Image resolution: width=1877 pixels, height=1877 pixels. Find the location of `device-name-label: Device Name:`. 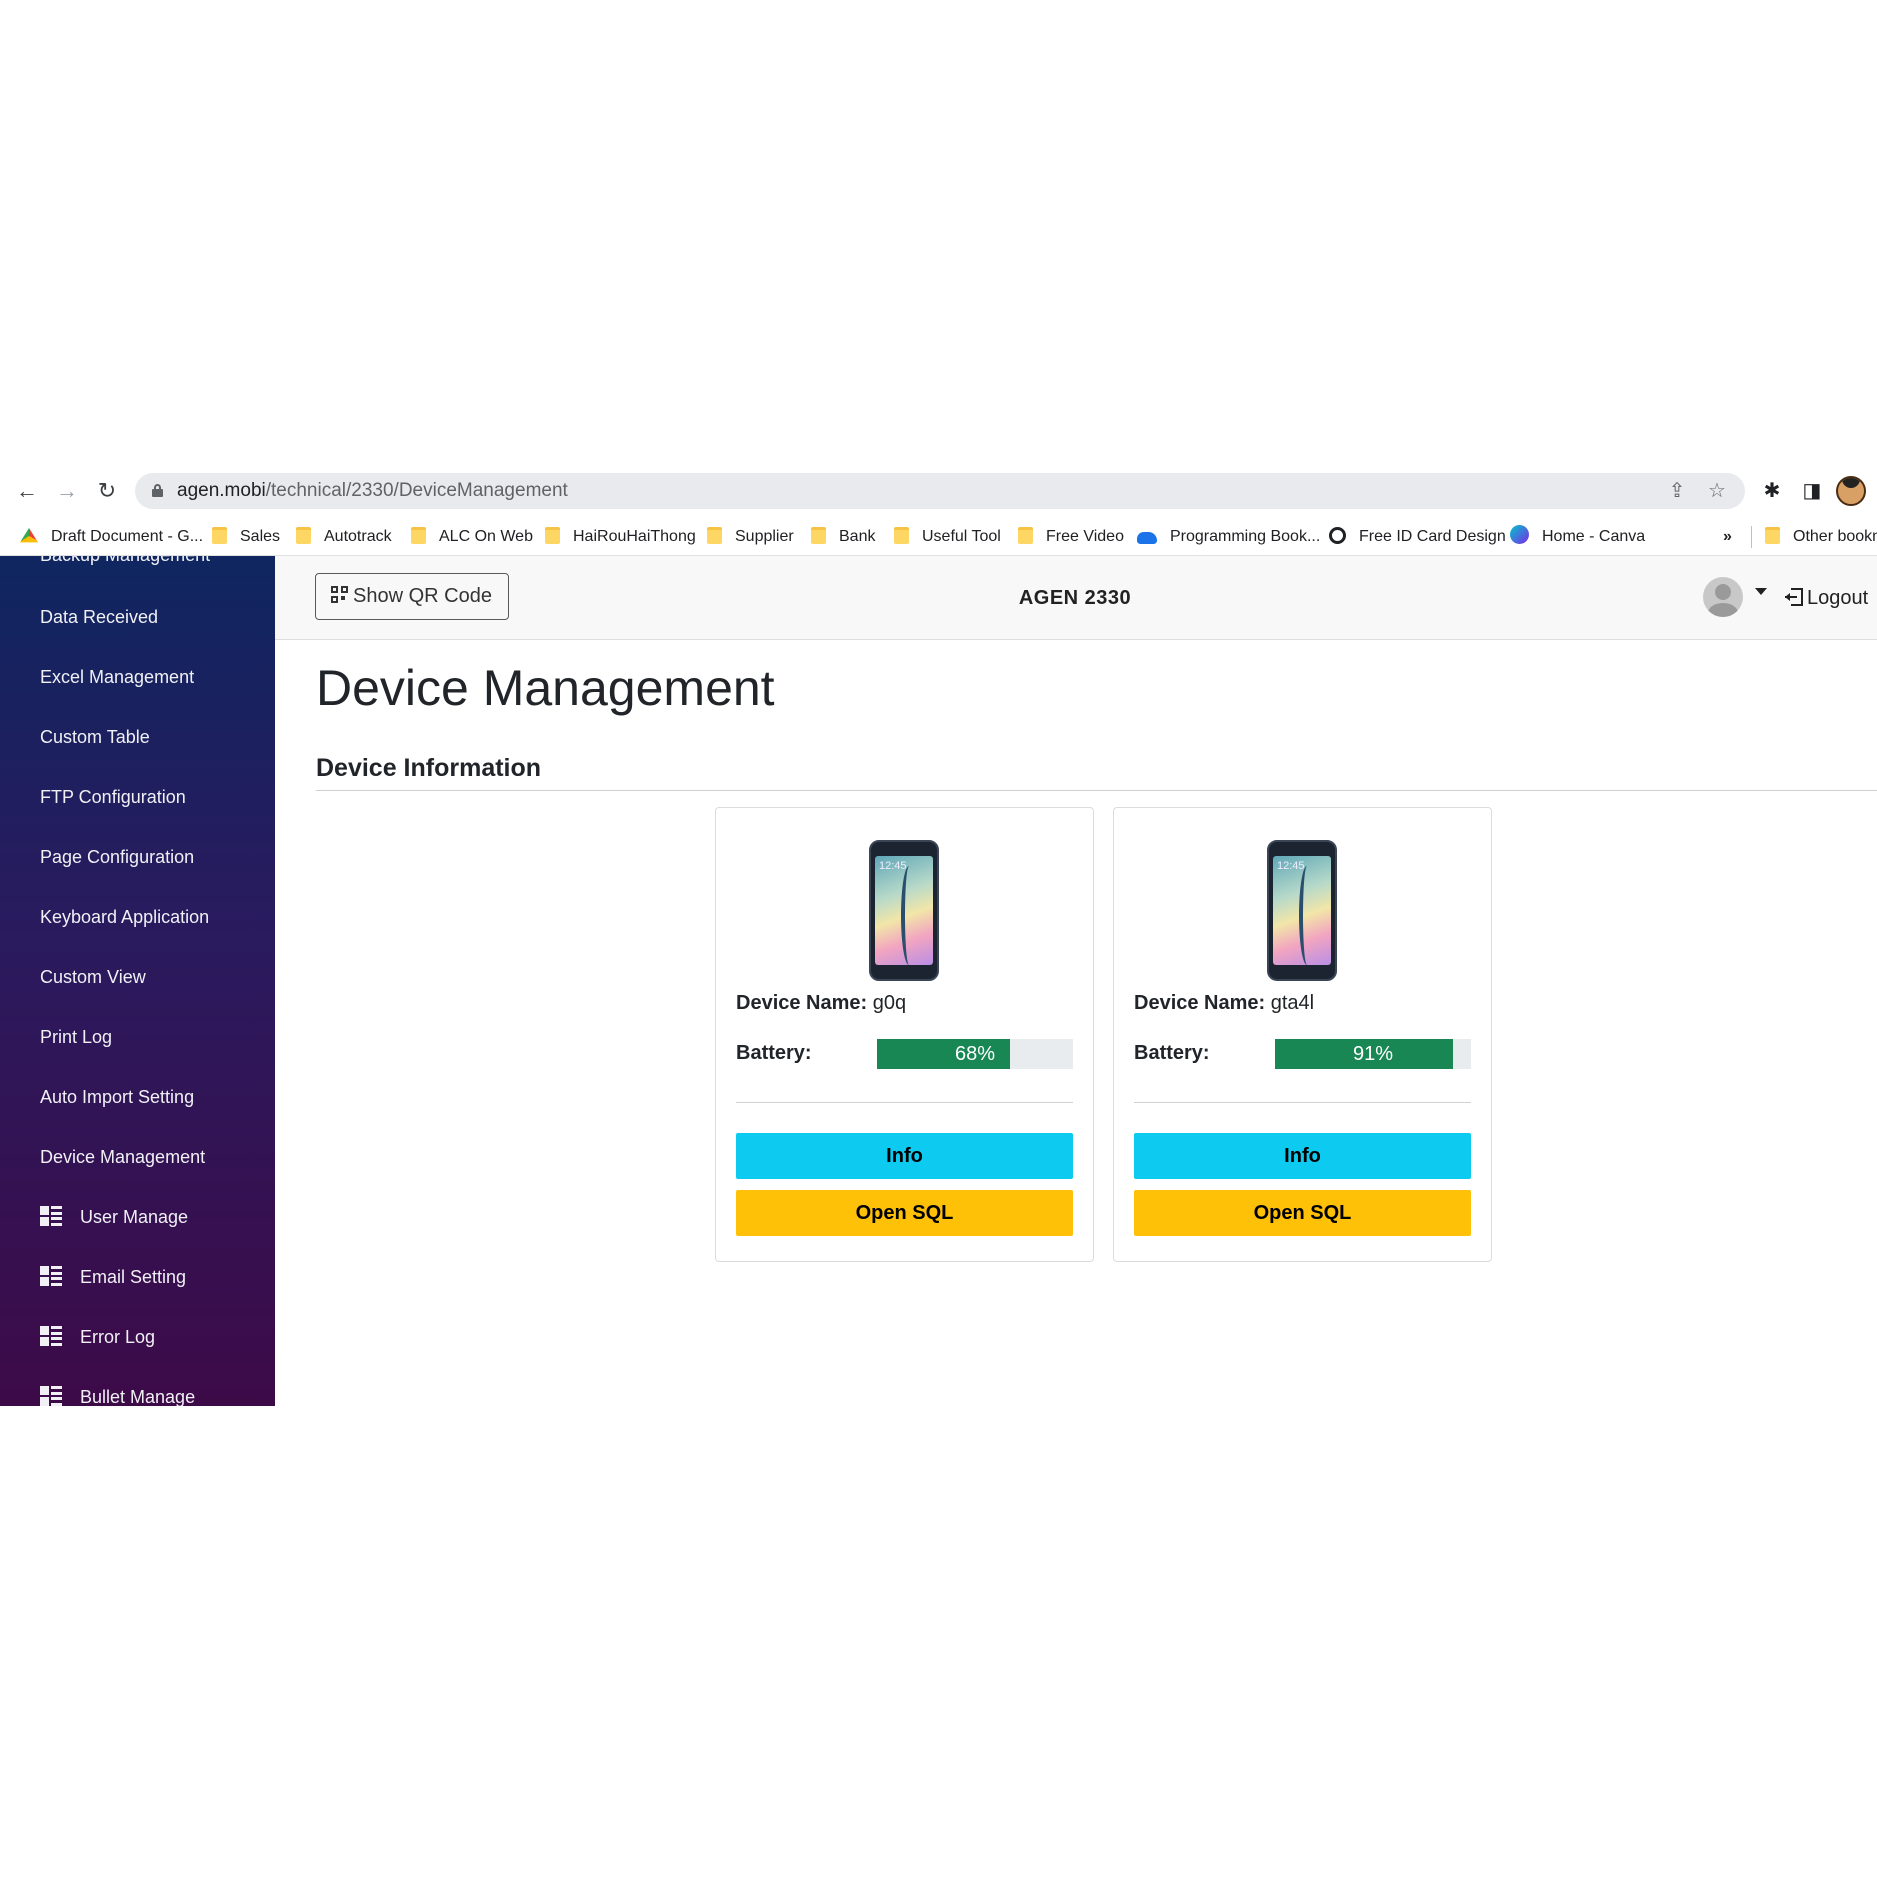

device-name-label: Device Name: is located at coordinates (802, 1003).